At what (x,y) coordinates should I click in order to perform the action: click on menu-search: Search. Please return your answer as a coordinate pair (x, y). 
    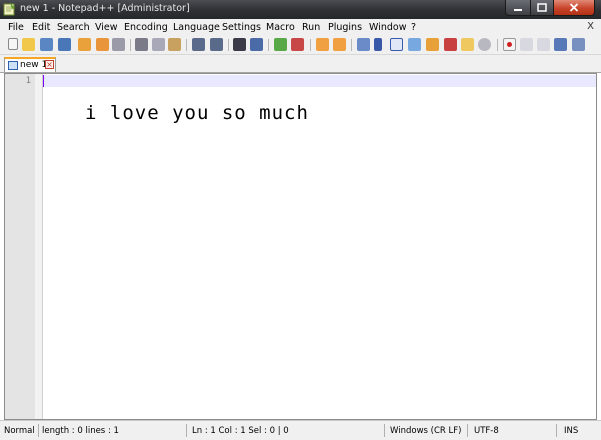
    Looking at the image, I should click on (73, 27).